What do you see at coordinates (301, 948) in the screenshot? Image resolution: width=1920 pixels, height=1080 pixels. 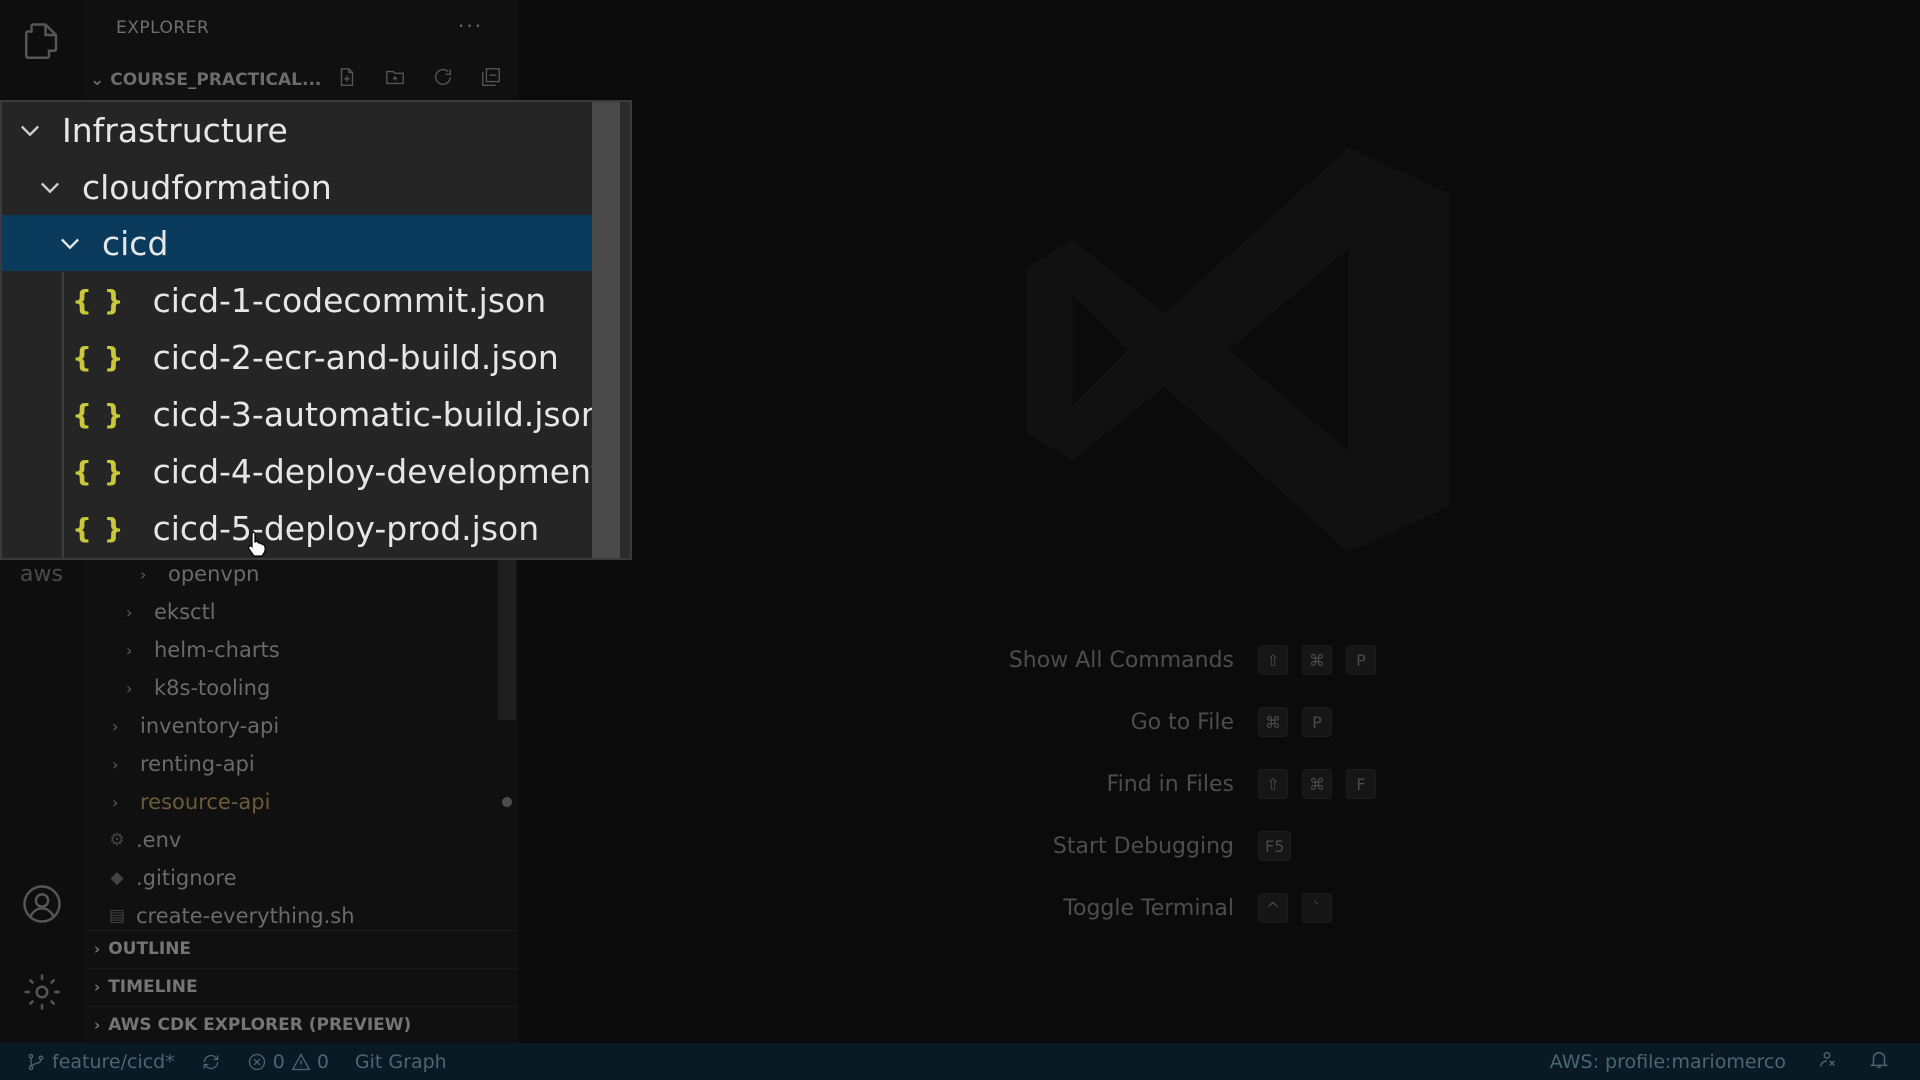 I see `section-outline: › OUTLINE` at bounding box center [301, 948].